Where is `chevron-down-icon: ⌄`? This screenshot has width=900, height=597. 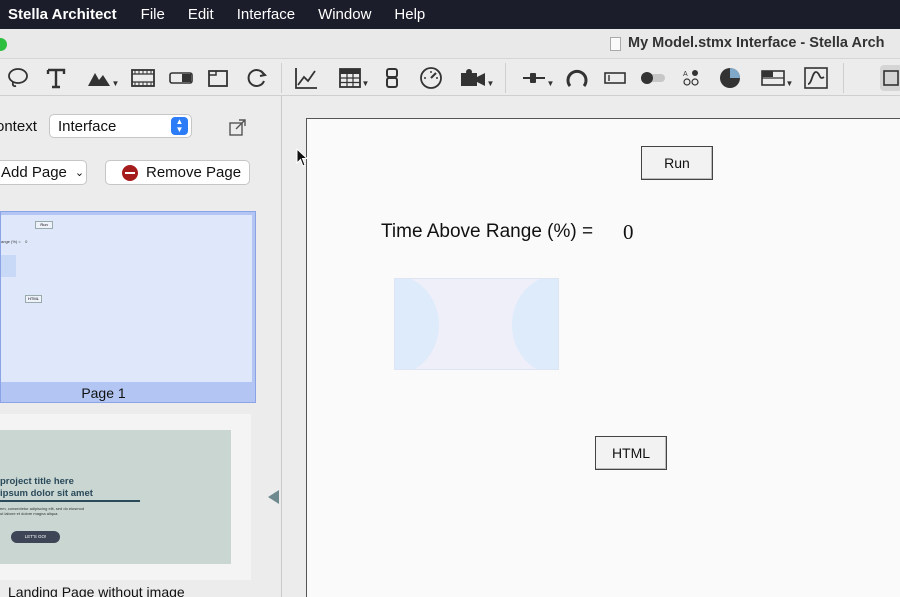
chevron-down-icon: ⌄ is located at coordinates (79, 173).